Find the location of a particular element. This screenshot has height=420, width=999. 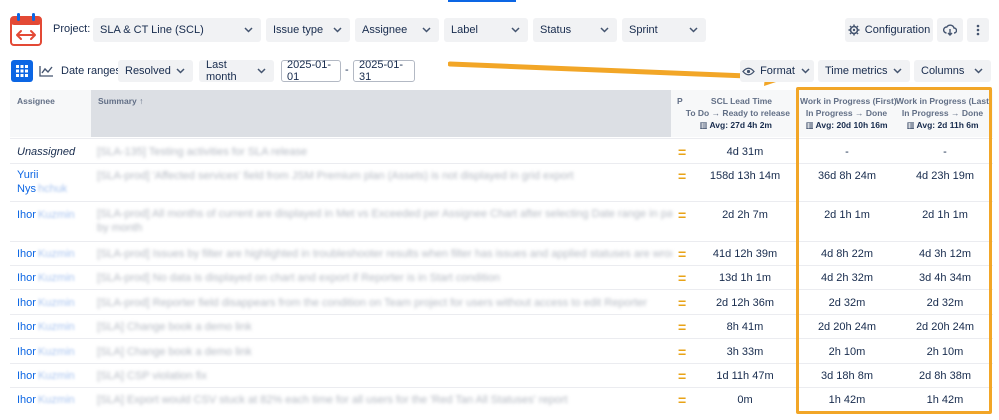

stopwatch-icon: ▥ is located at coordinates (703, 125).